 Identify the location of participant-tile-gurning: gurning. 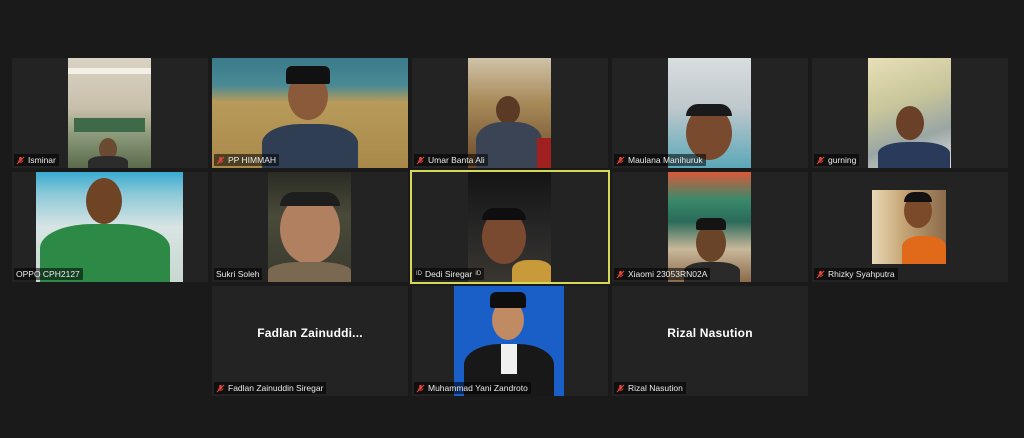
(910, 113).